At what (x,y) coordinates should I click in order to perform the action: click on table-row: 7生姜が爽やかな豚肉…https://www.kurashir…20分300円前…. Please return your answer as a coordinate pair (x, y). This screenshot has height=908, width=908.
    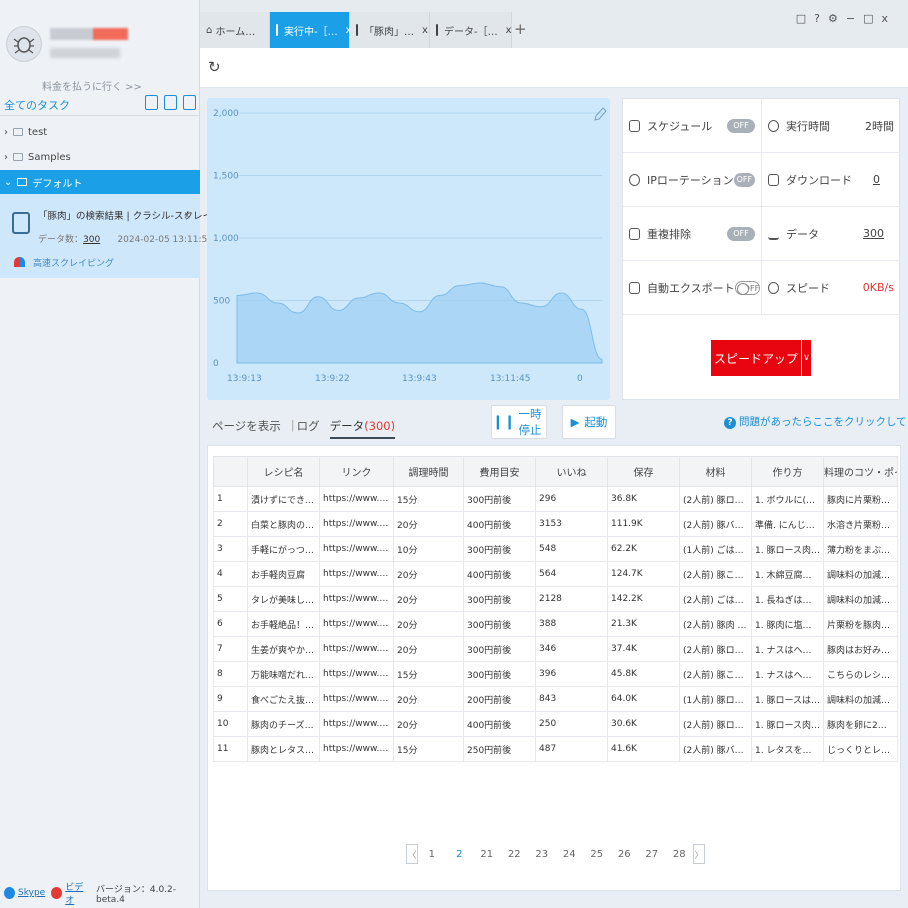
    Looking at the image, I should click on (555, 649).